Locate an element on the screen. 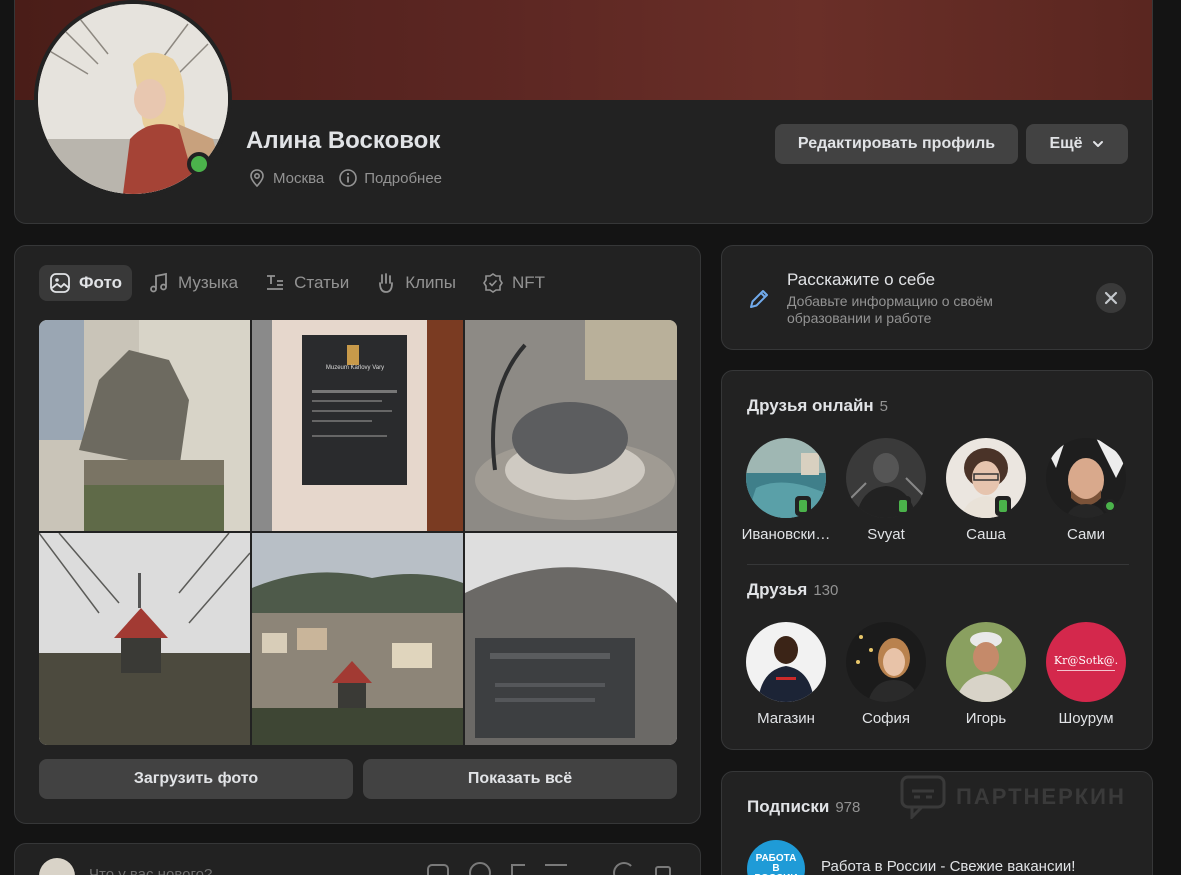 The height and width of the screenshot is (875, 1181). post-composer: Что у вас нового? is located at coordinates (357, 859).